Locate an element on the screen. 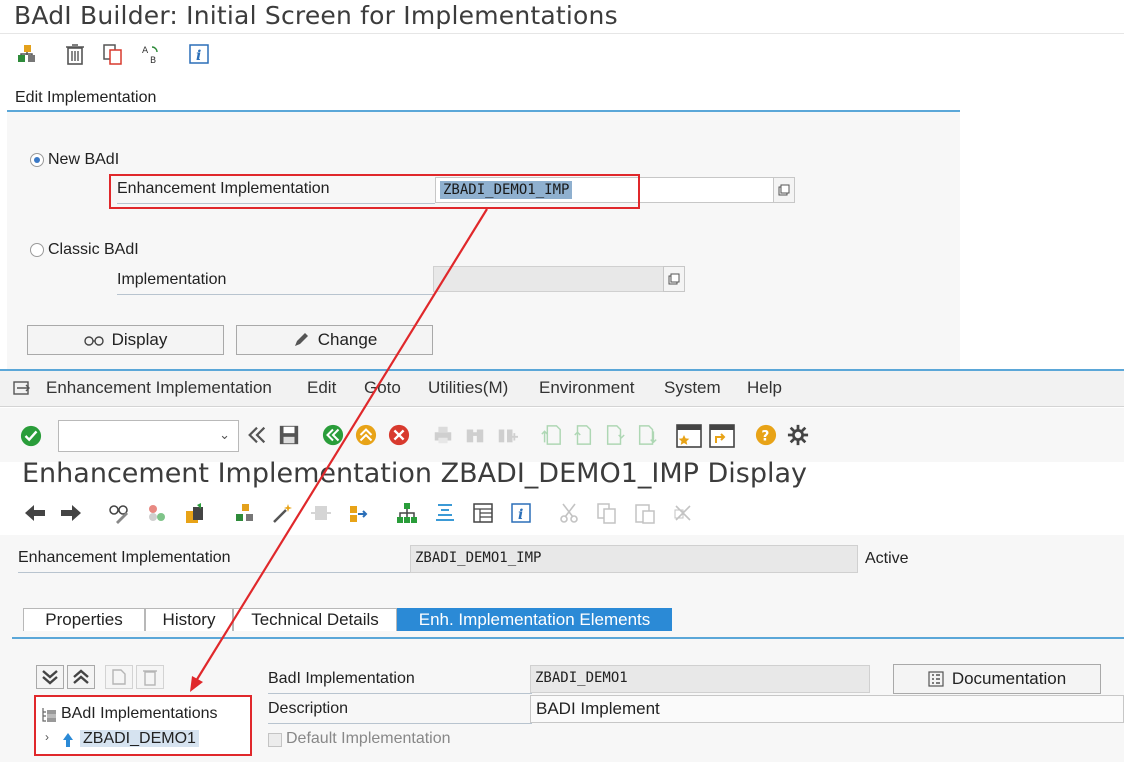 The height and width of the screenshot is (762, 1124). save-icon is located at coordinates (289, 435).